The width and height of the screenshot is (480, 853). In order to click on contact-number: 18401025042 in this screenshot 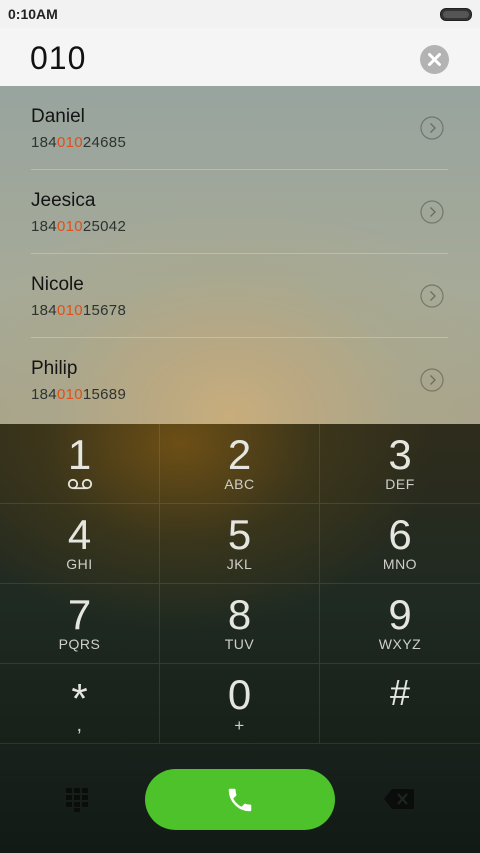, I will do `click(78, 226)`.